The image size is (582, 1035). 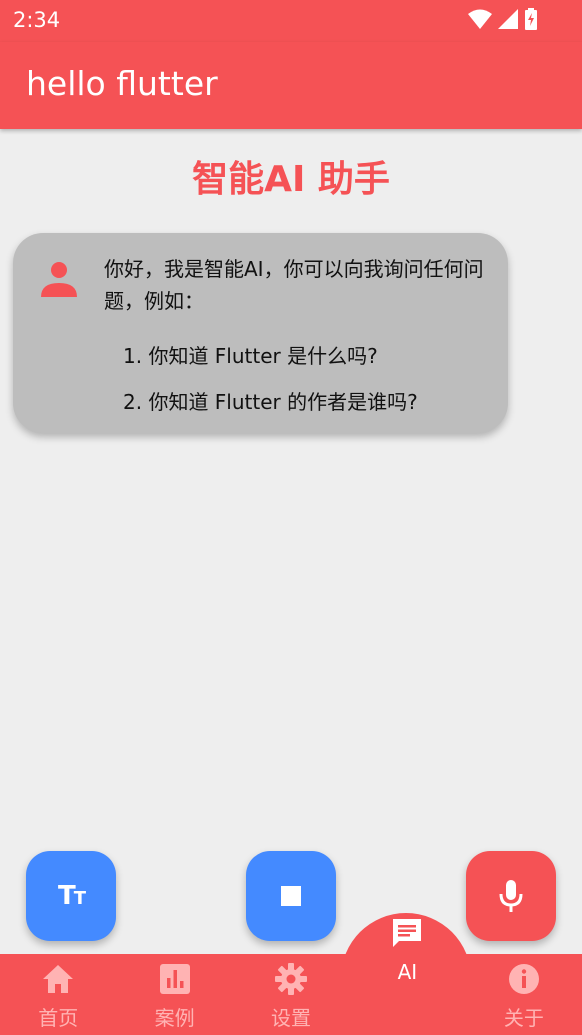 What do you see at coordinates (508, 19) in the screenshot?
I see `signal-icon` at bounding box center [508, 19].